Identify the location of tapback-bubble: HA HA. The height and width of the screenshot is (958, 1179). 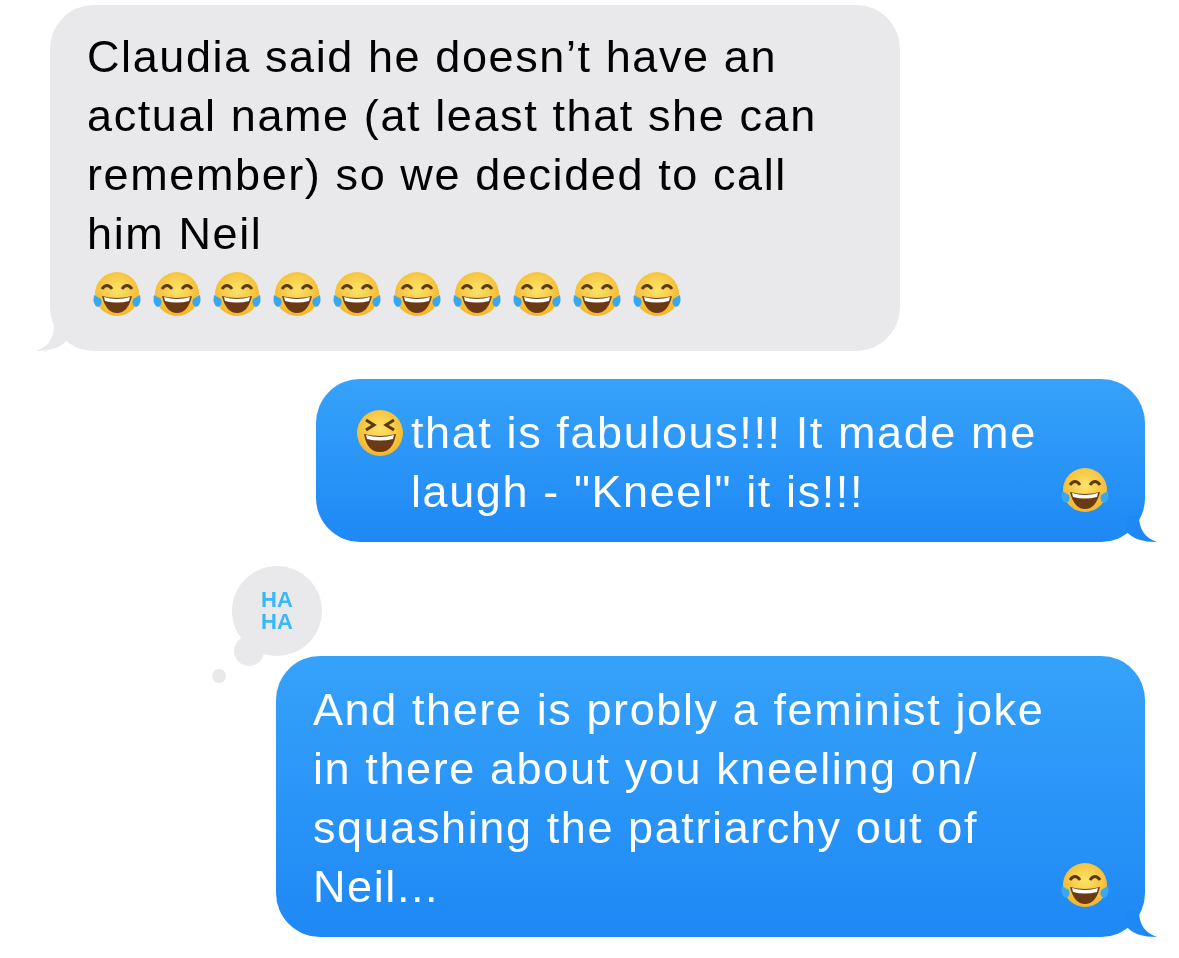
(277, 611).